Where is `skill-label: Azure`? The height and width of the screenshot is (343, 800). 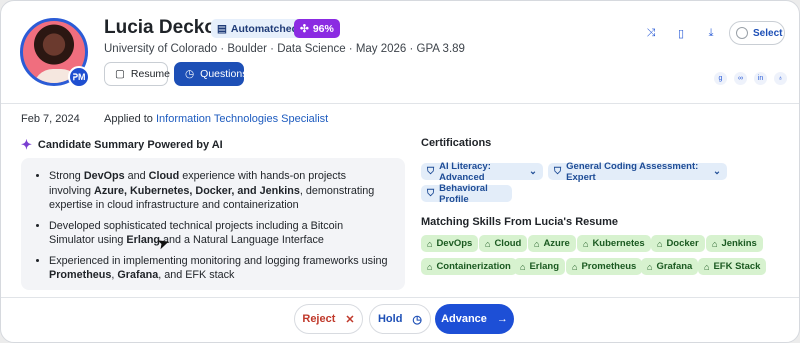
skill-label: Azure is located at coordinates (556, 243).